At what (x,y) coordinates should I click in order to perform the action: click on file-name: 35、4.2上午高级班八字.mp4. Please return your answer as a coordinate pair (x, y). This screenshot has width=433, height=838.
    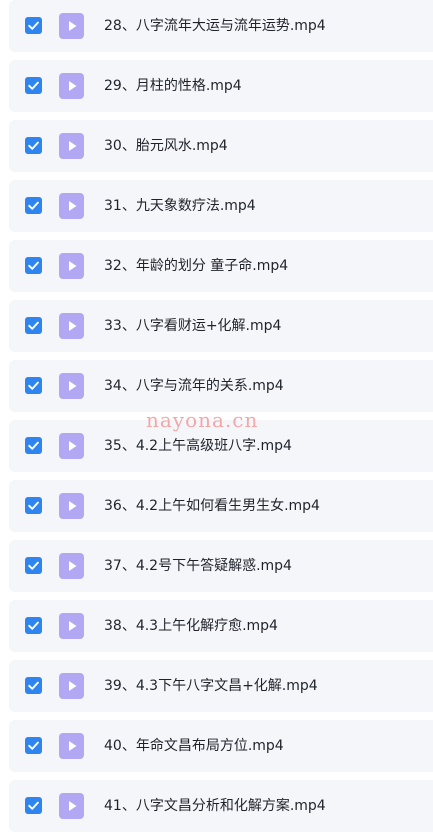
    Looking at the image, I should click on (198, 446).